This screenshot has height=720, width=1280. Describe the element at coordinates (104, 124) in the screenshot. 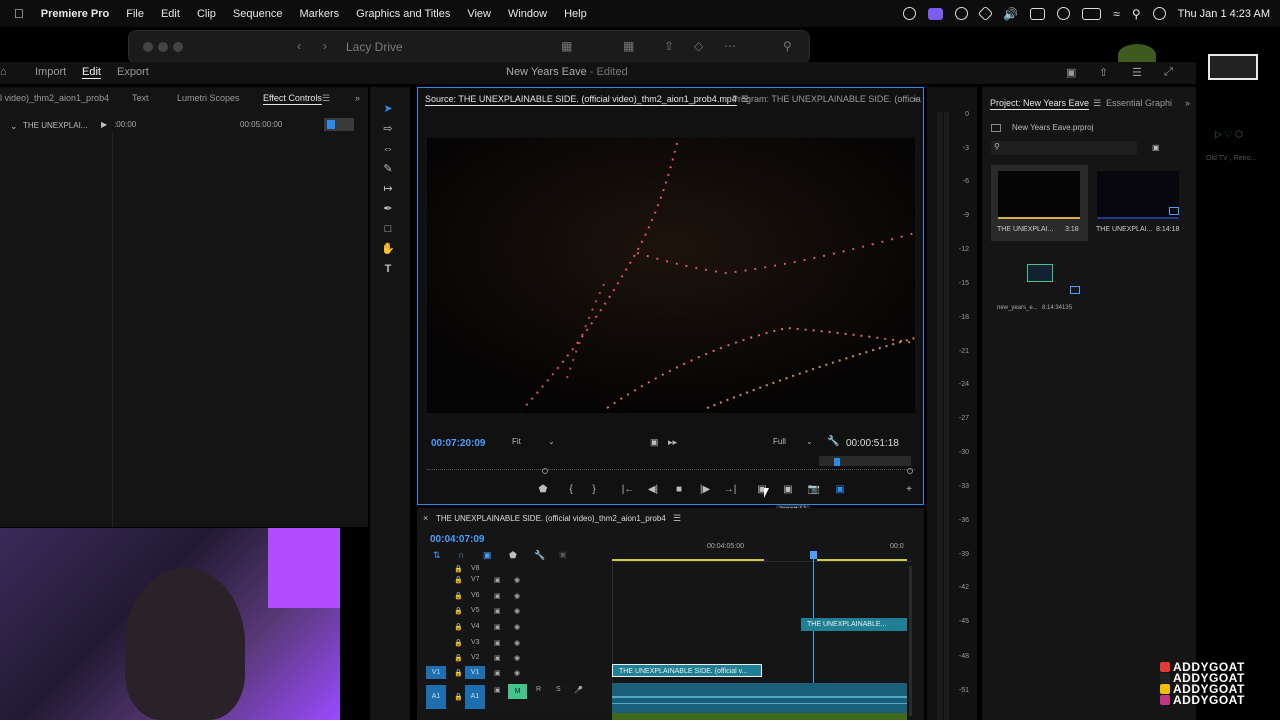

I see `play-triangle-icon: ▶` at that location.